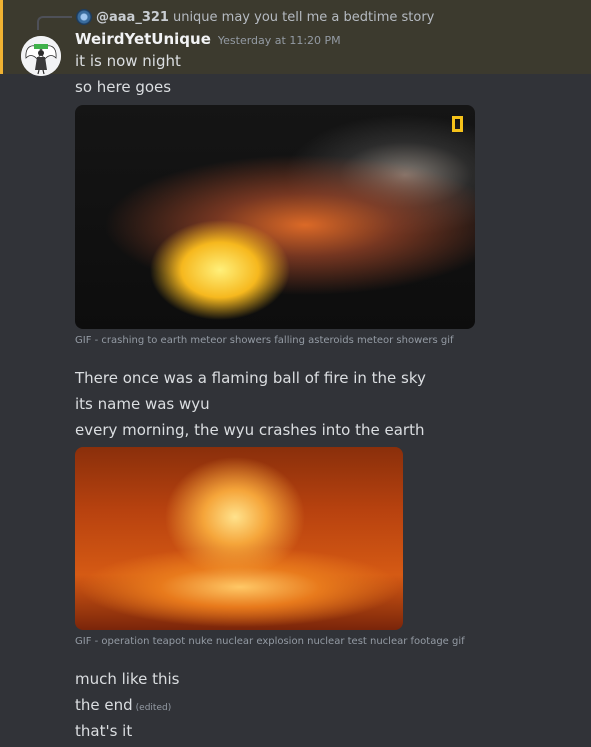  What do you see at coordinates (104, 705) in the screenshot?
I see `message-line-text: the end` at bounding box center [104, 705].